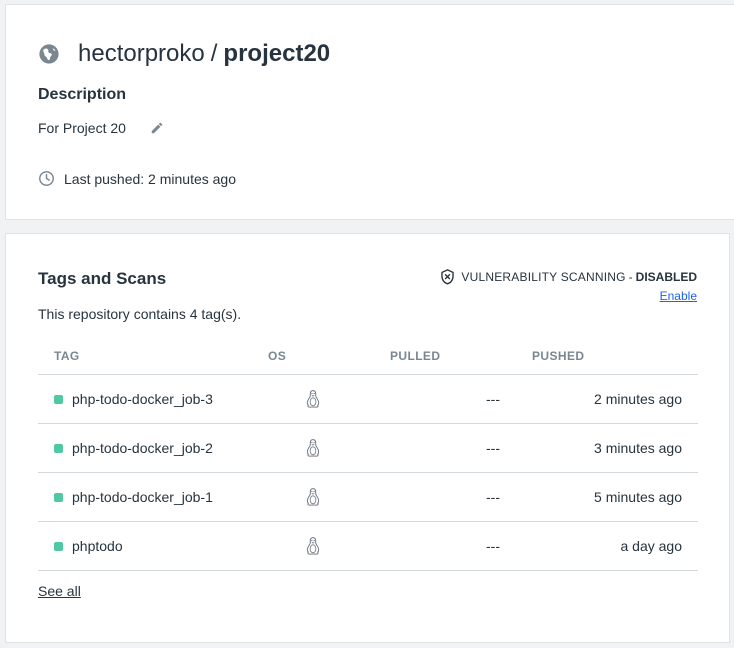 The width and height of the screenshot is (734, 648). I want to click on pushed-value: 2 minutes ago, so click(607, 399).